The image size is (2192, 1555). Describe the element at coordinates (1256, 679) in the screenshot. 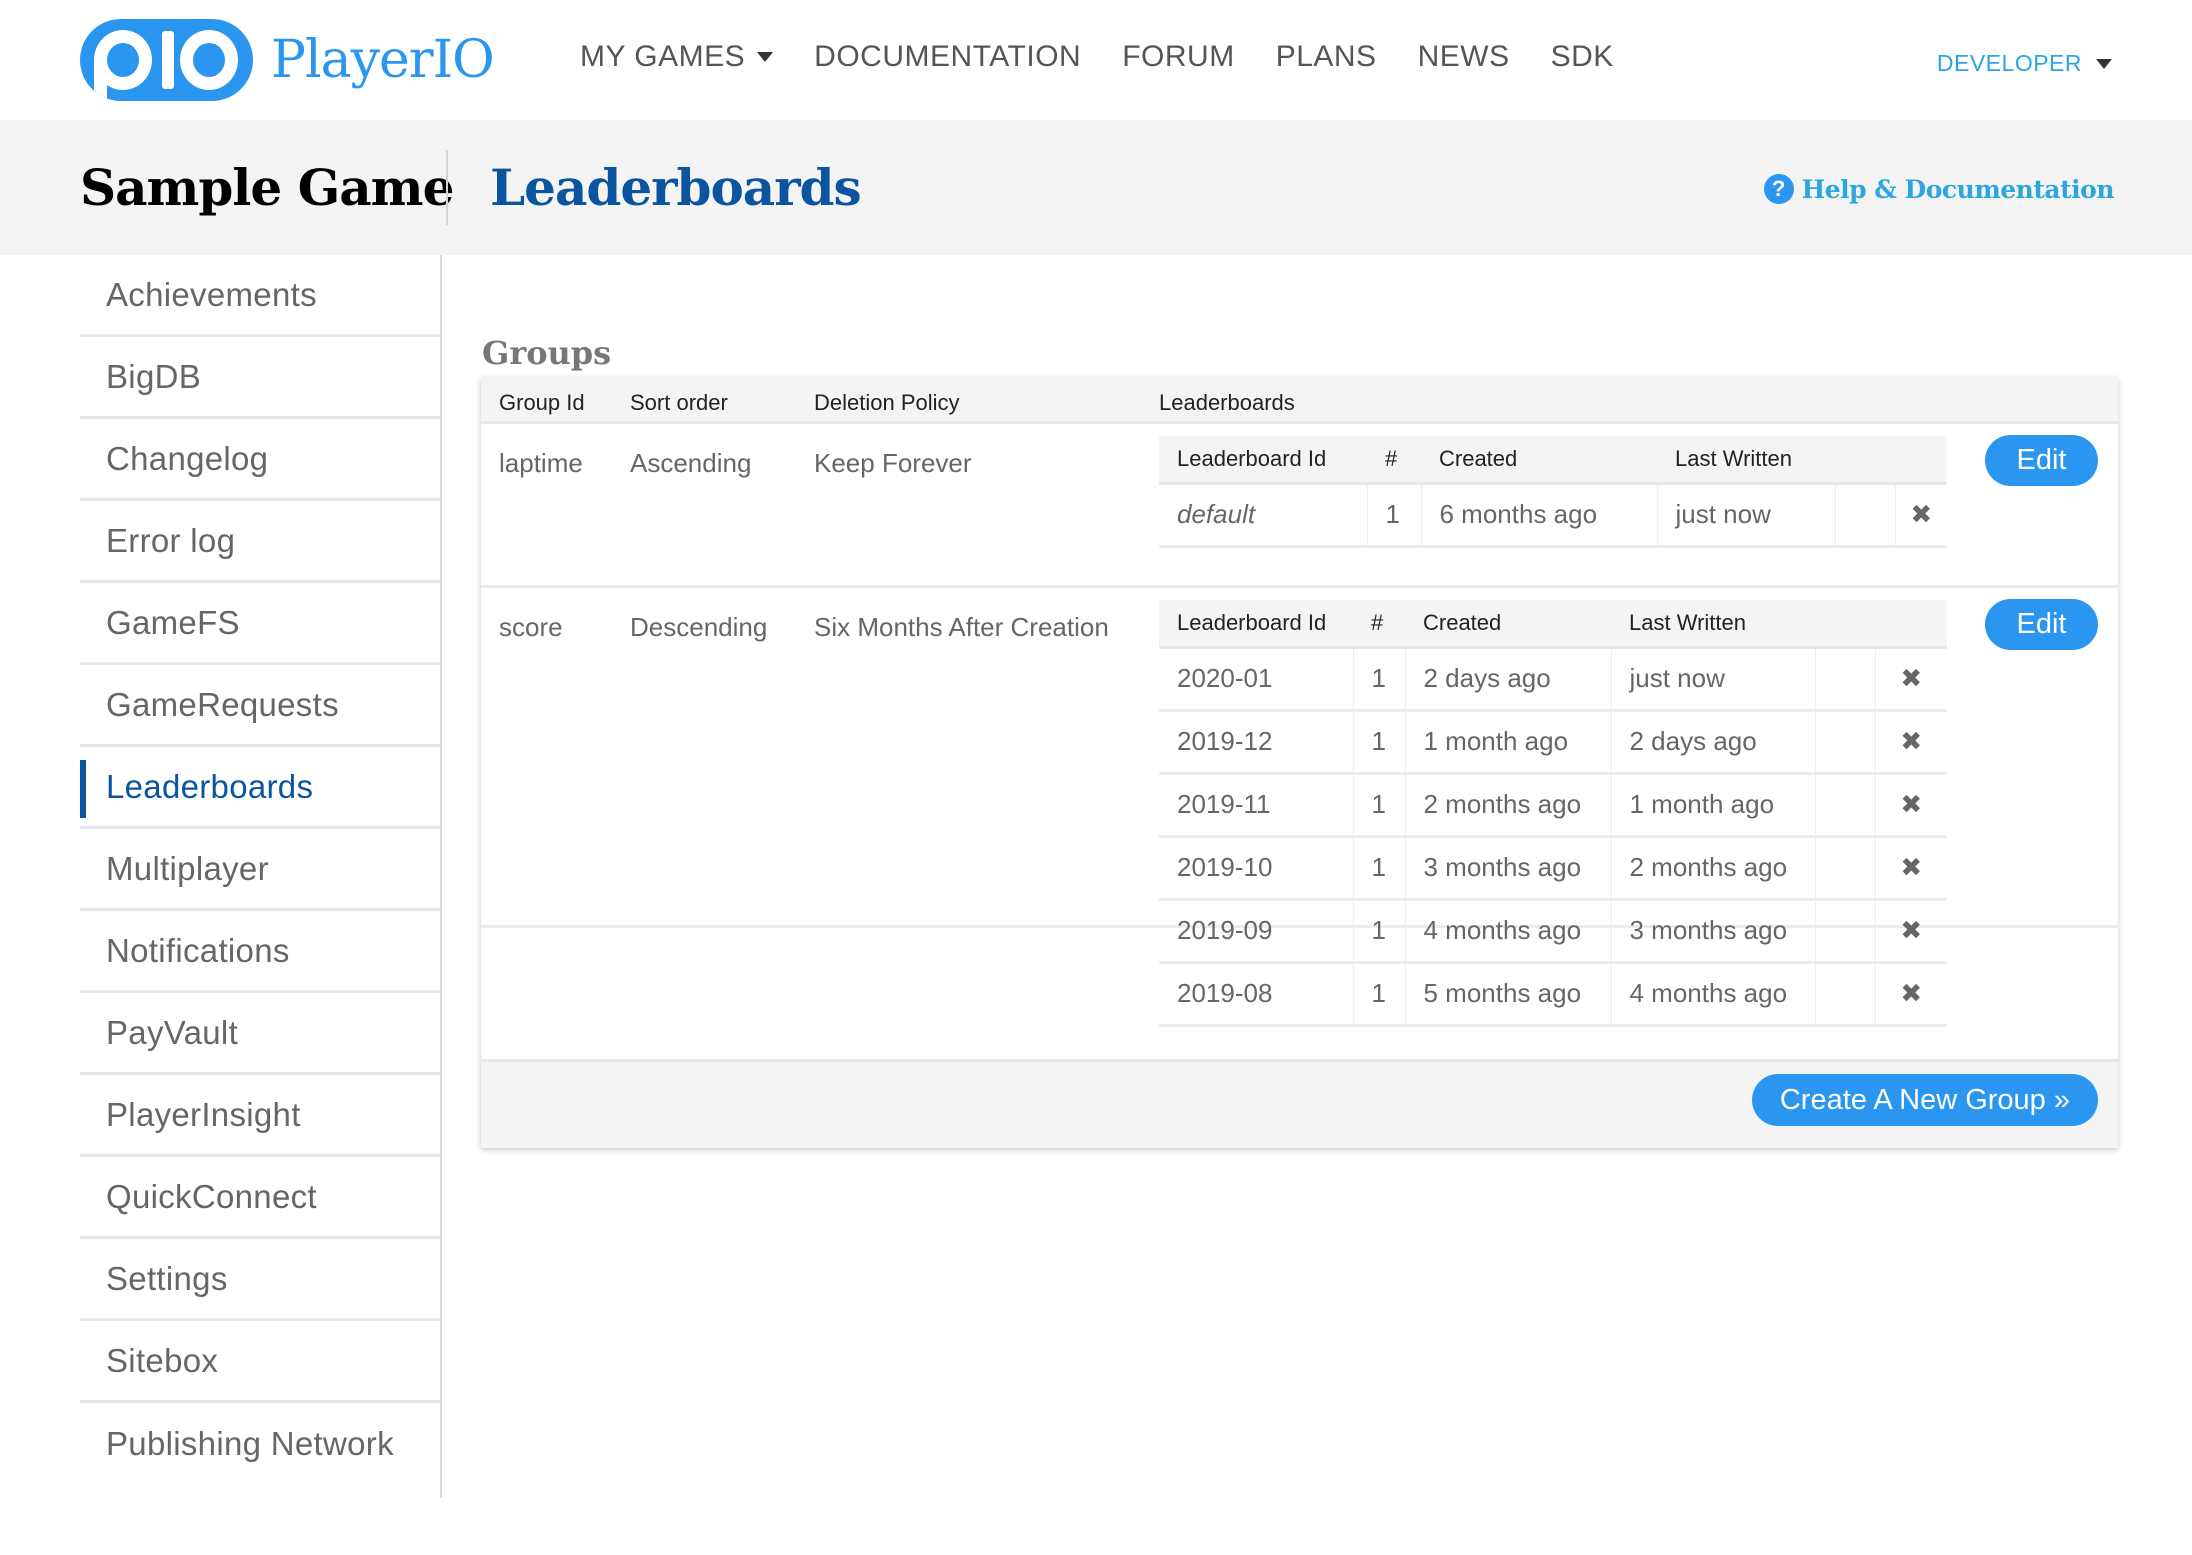

I see `leaderboard-id-link: 2020-01` at that location.